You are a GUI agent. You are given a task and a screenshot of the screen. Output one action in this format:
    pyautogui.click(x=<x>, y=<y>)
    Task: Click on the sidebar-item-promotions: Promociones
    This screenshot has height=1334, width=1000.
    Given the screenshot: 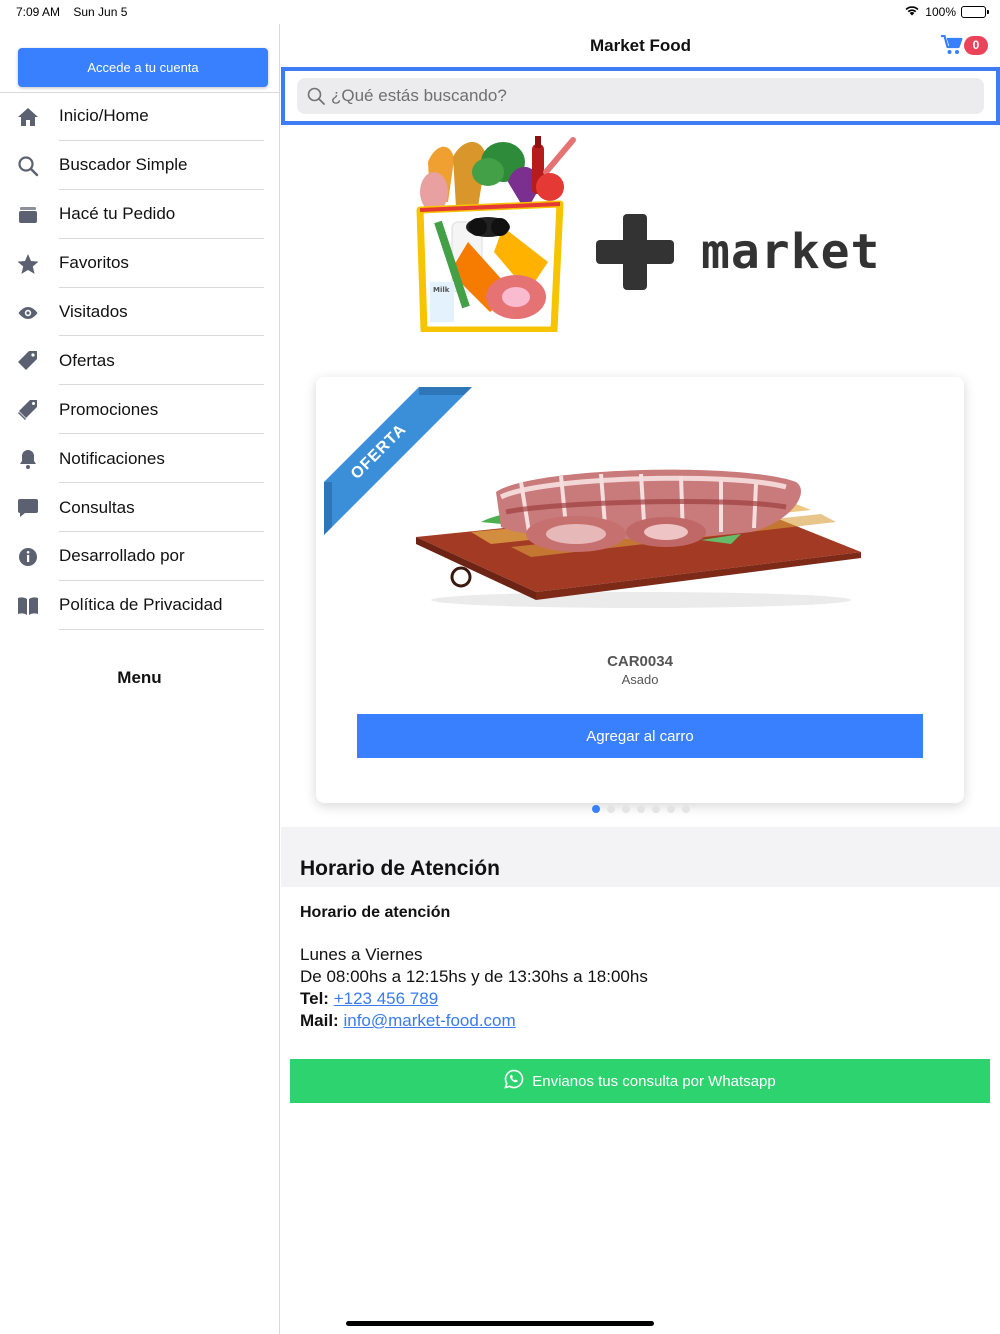 What is the action you would take?
    pyautogui.click(x=139, y=410)
    